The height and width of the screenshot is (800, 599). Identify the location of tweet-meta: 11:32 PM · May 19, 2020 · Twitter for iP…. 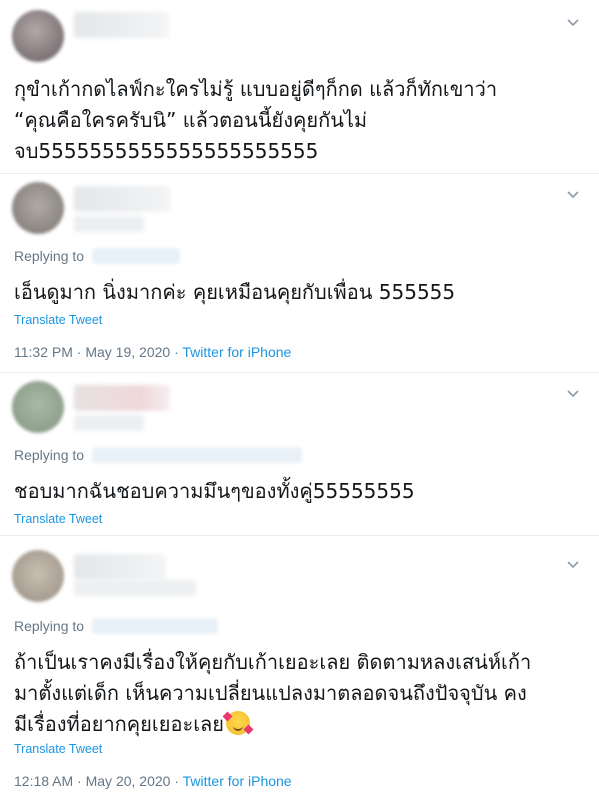
(152, 352).